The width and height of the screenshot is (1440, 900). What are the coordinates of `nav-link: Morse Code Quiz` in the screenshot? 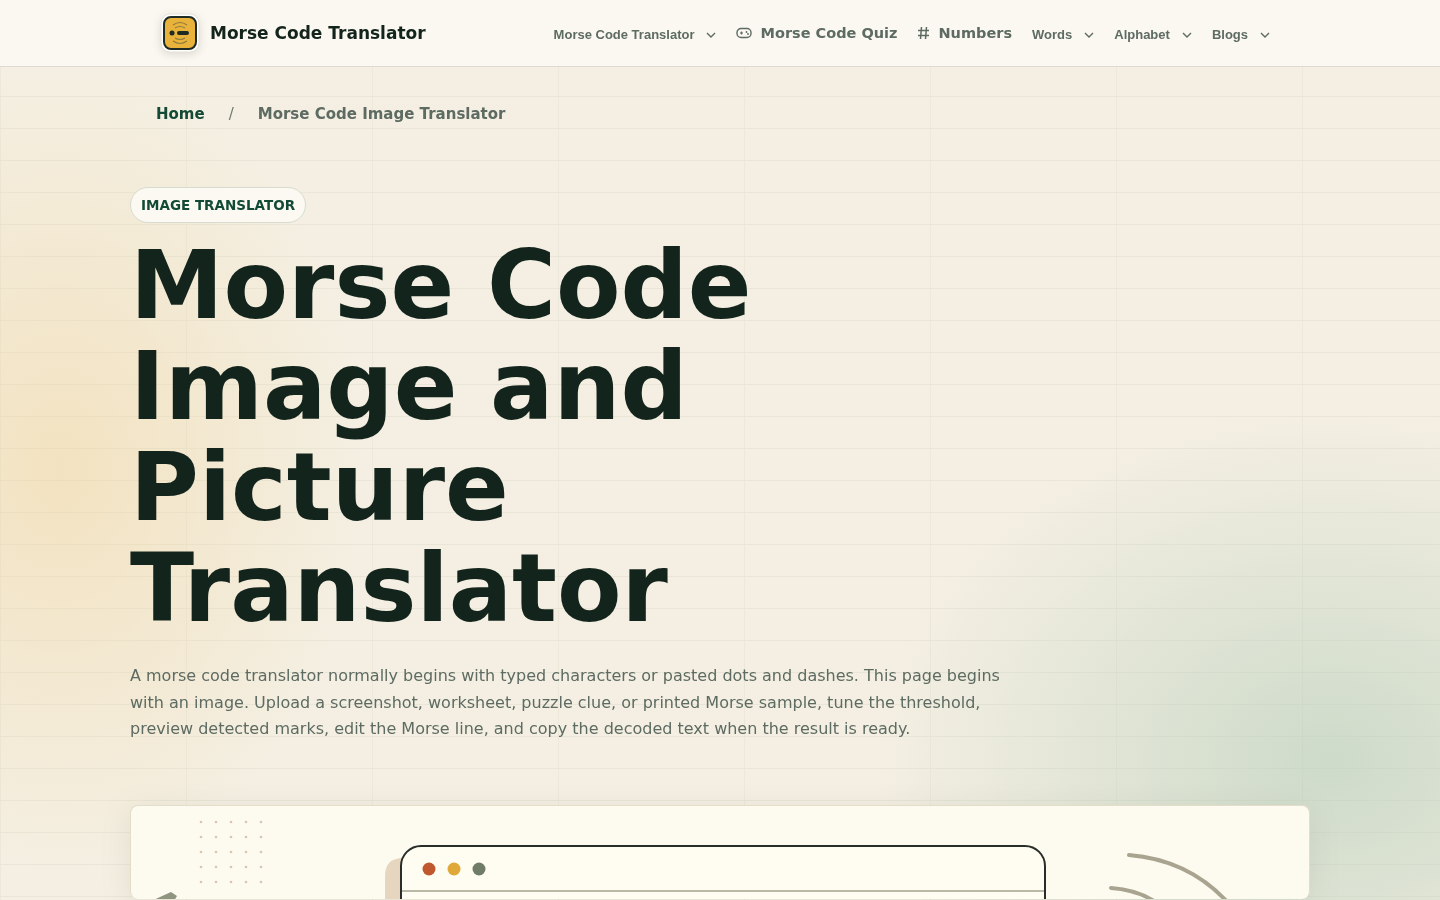 It's located at (817, 33).